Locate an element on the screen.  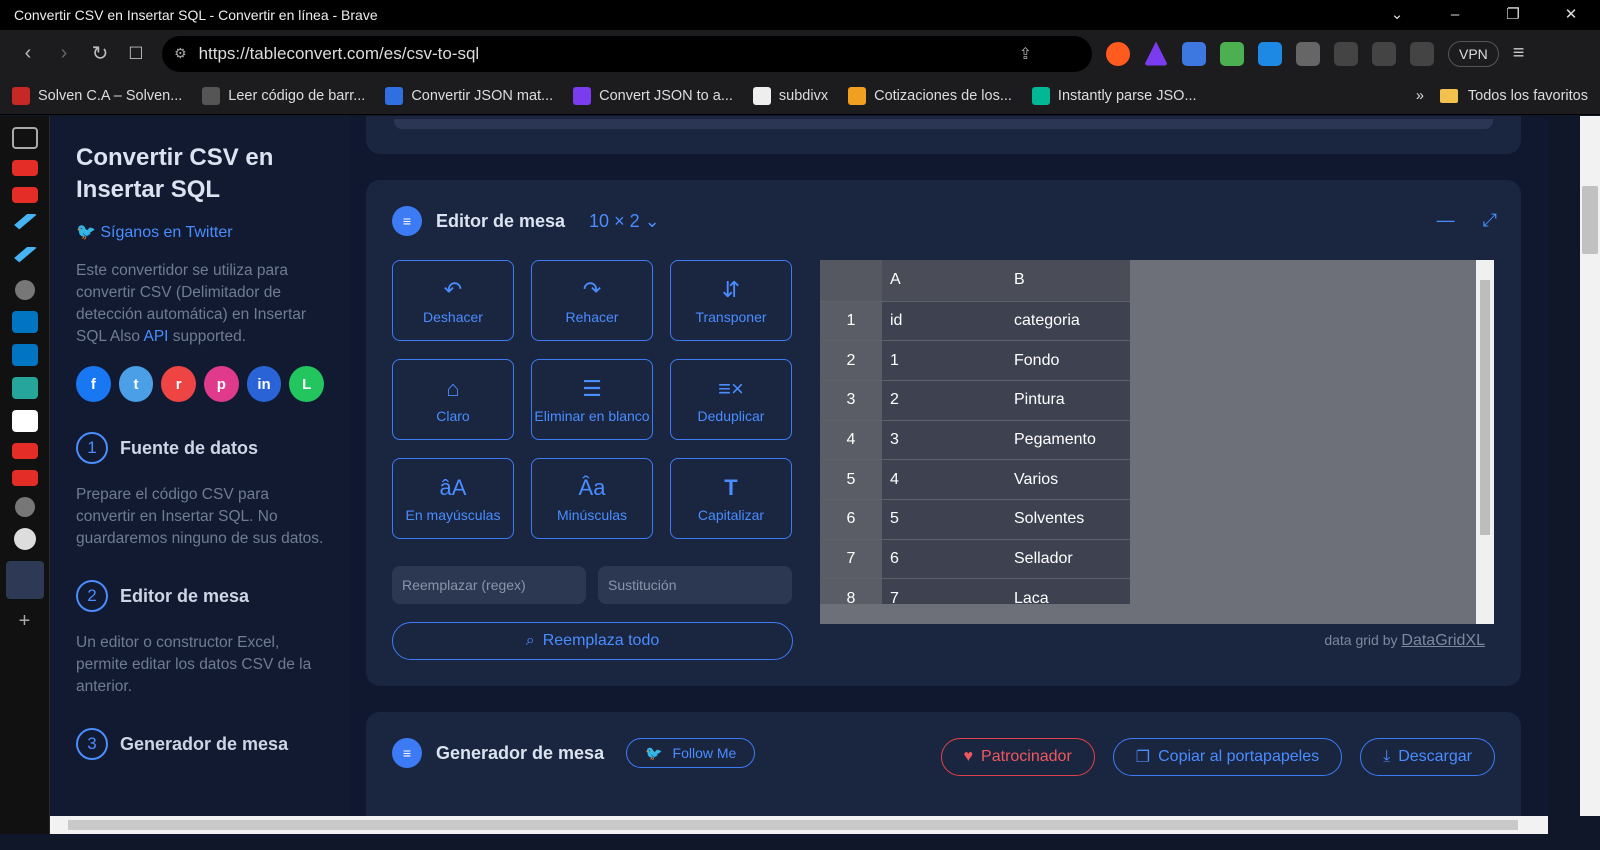
grid-cell: 3 is located at coordinates (944, 440).